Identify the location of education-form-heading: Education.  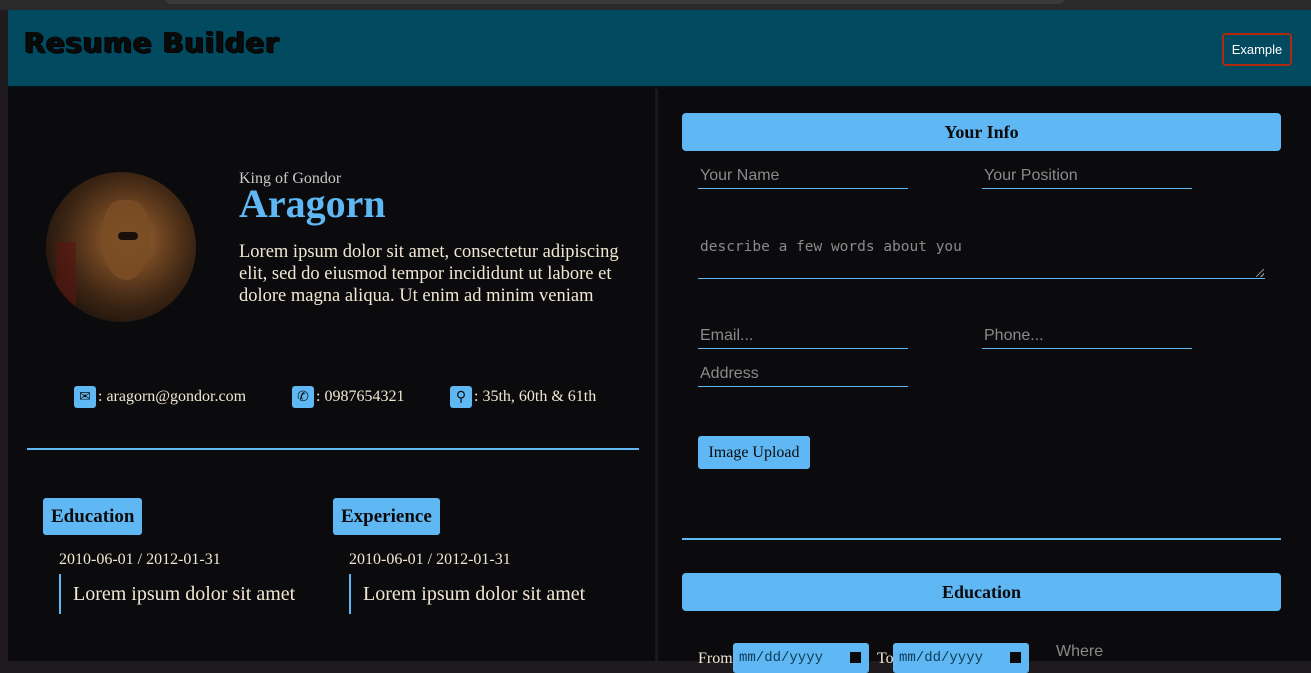
(981, 592).